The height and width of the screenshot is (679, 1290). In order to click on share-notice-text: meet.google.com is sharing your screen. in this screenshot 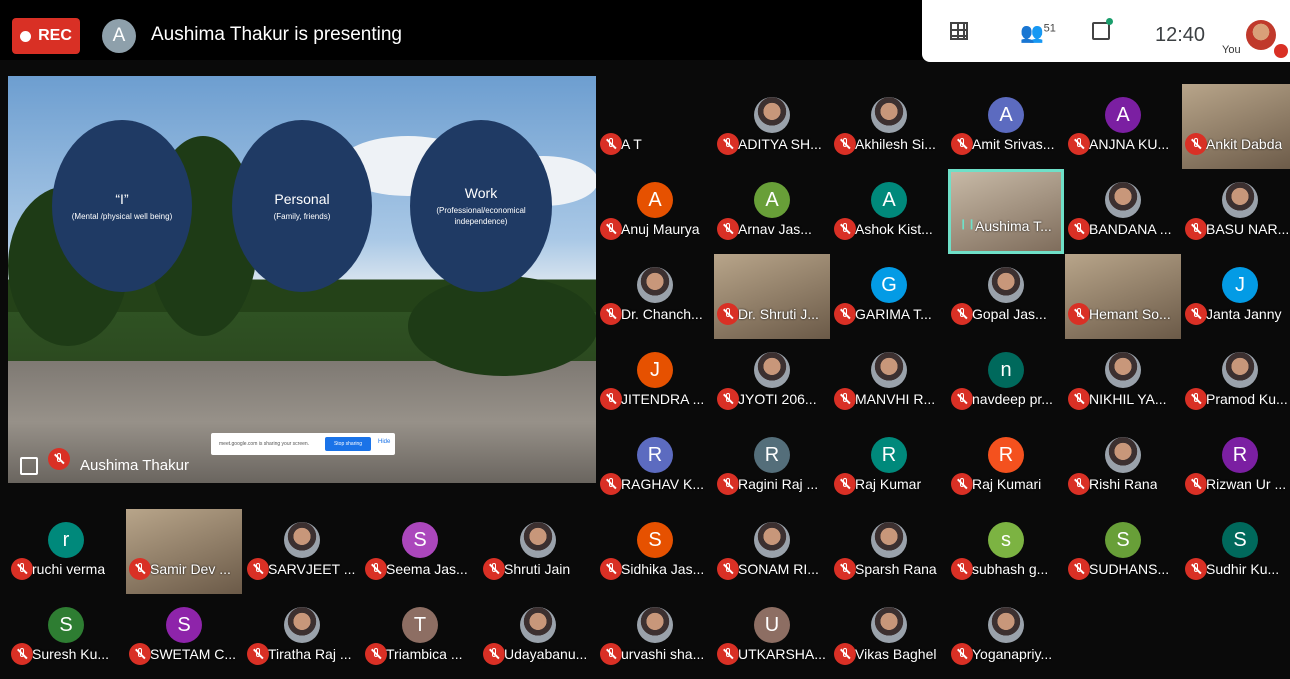, I will do `click(264, 444)`.